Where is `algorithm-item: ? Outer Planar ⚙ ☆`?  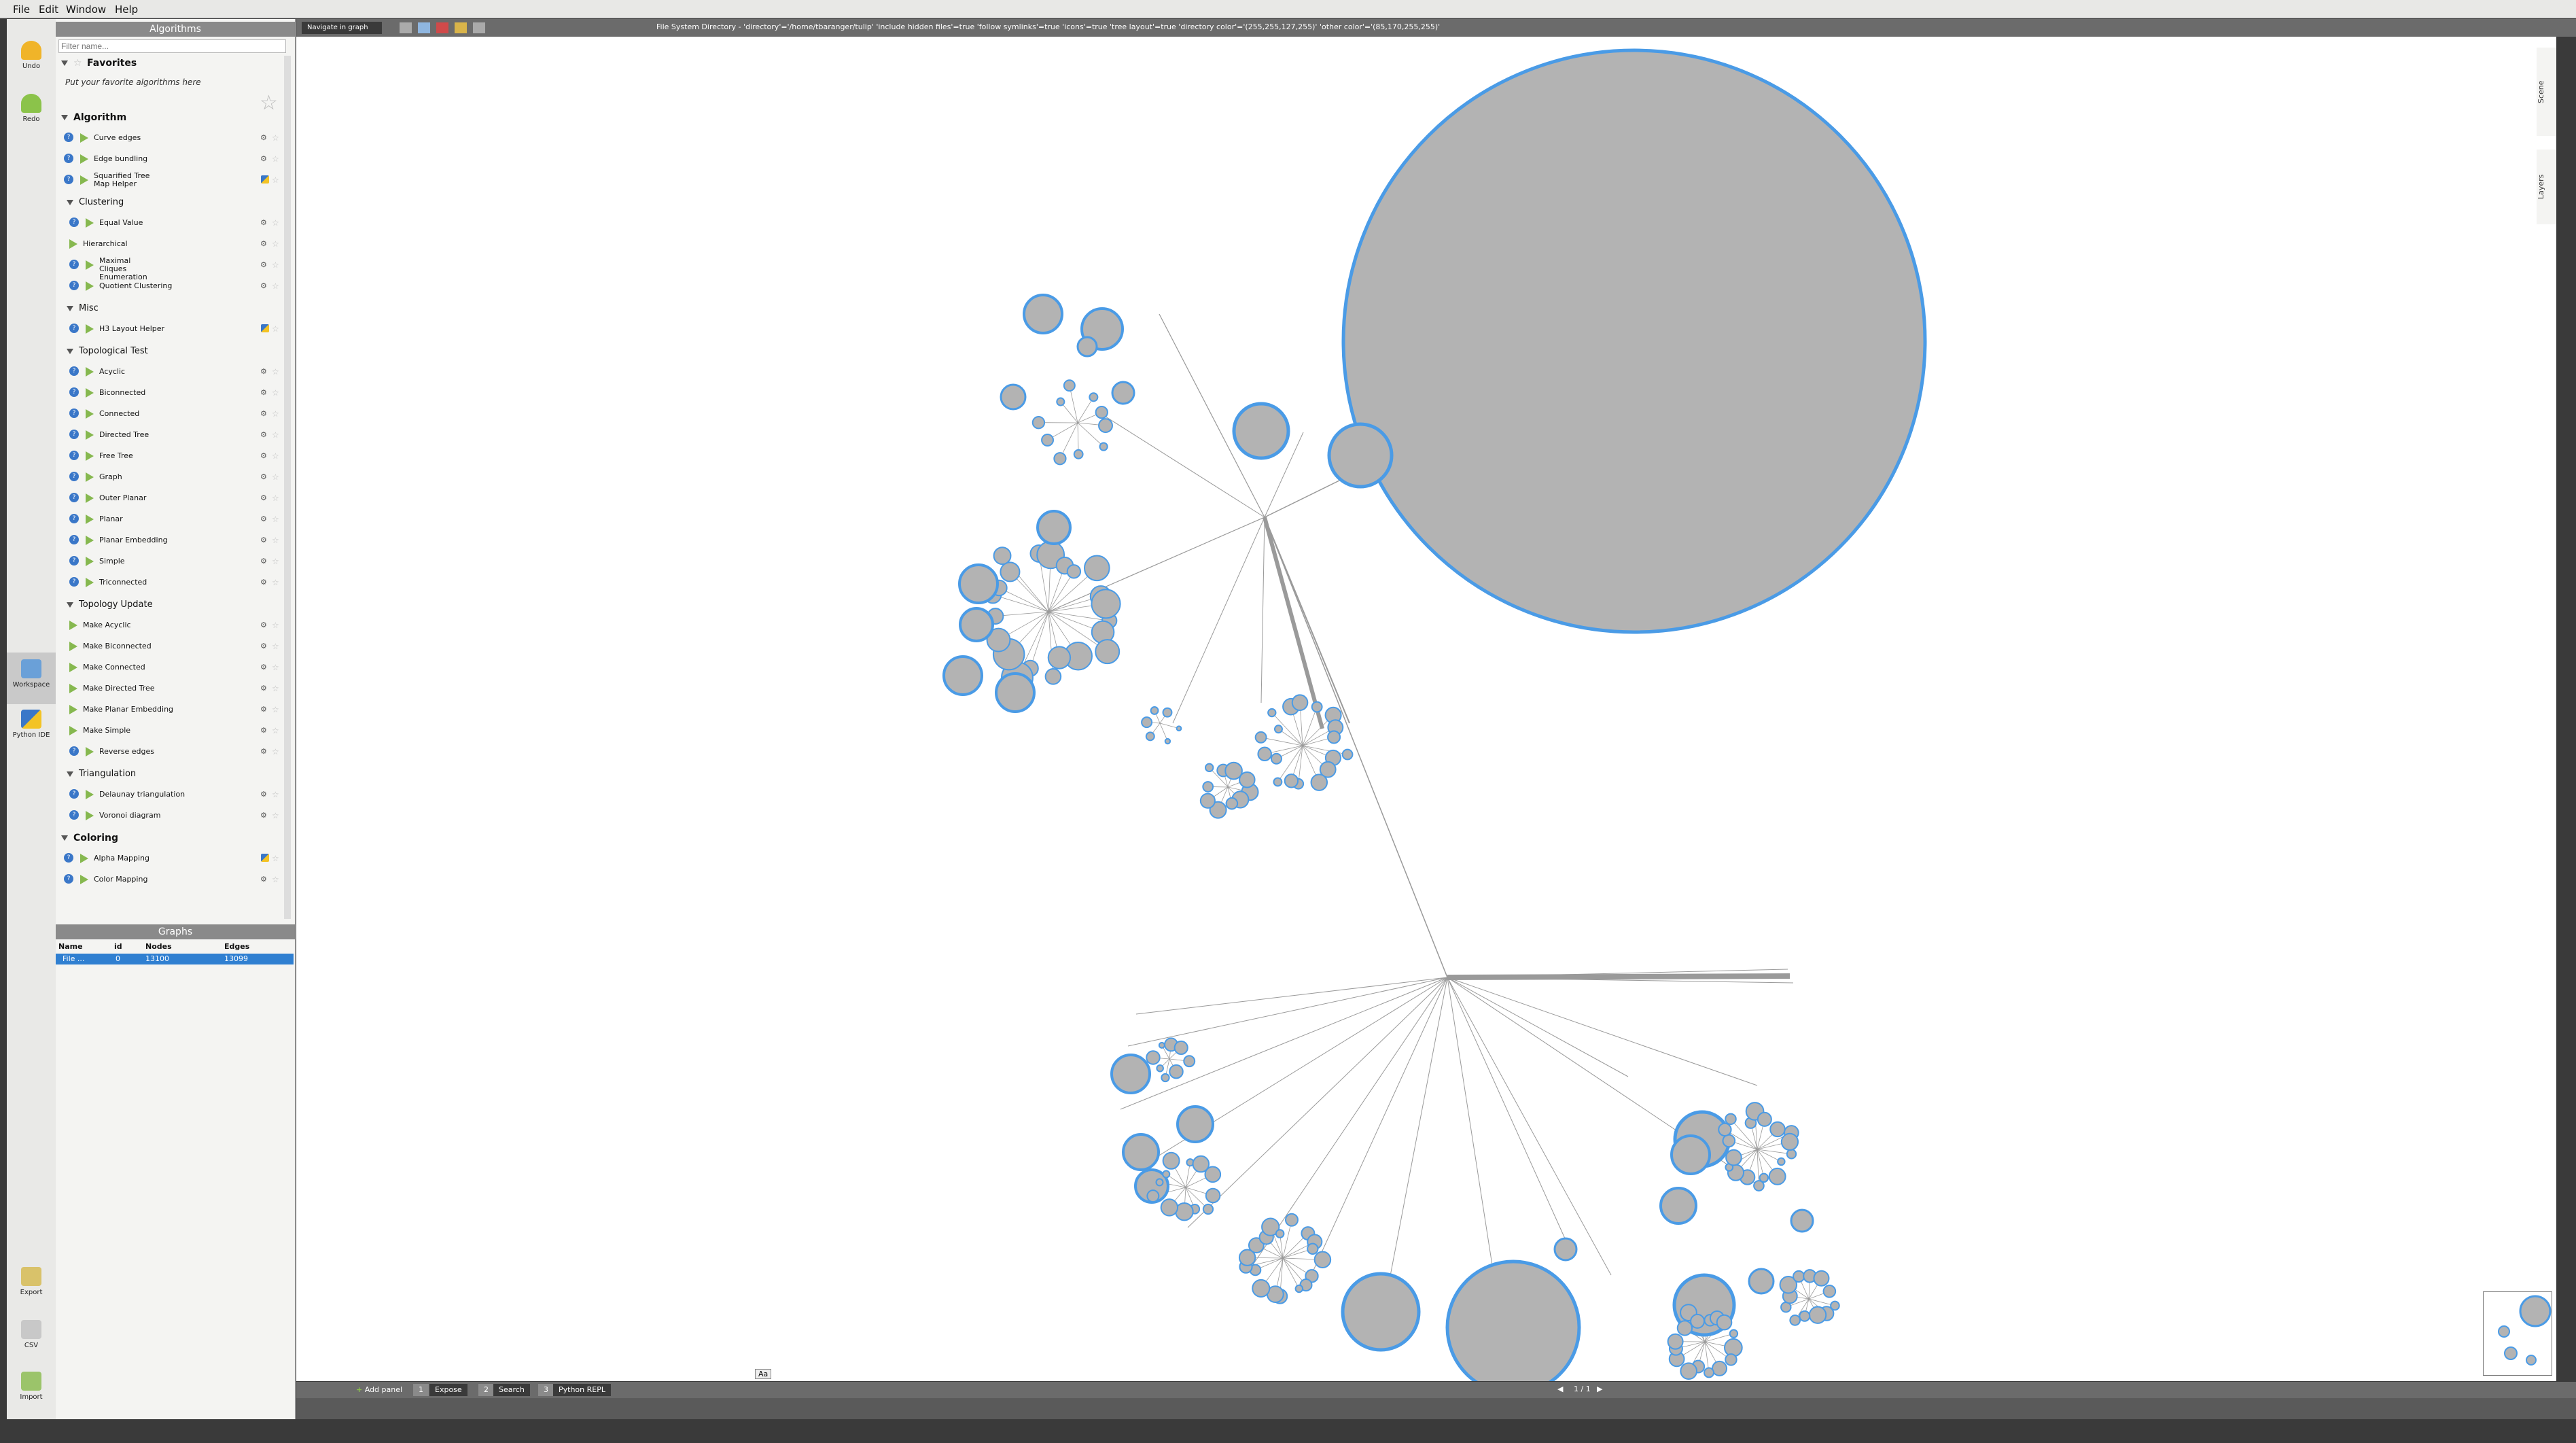 algorithm-item: ? Outer Planar ⚙ ☆ is located at coordinates (170, 498).